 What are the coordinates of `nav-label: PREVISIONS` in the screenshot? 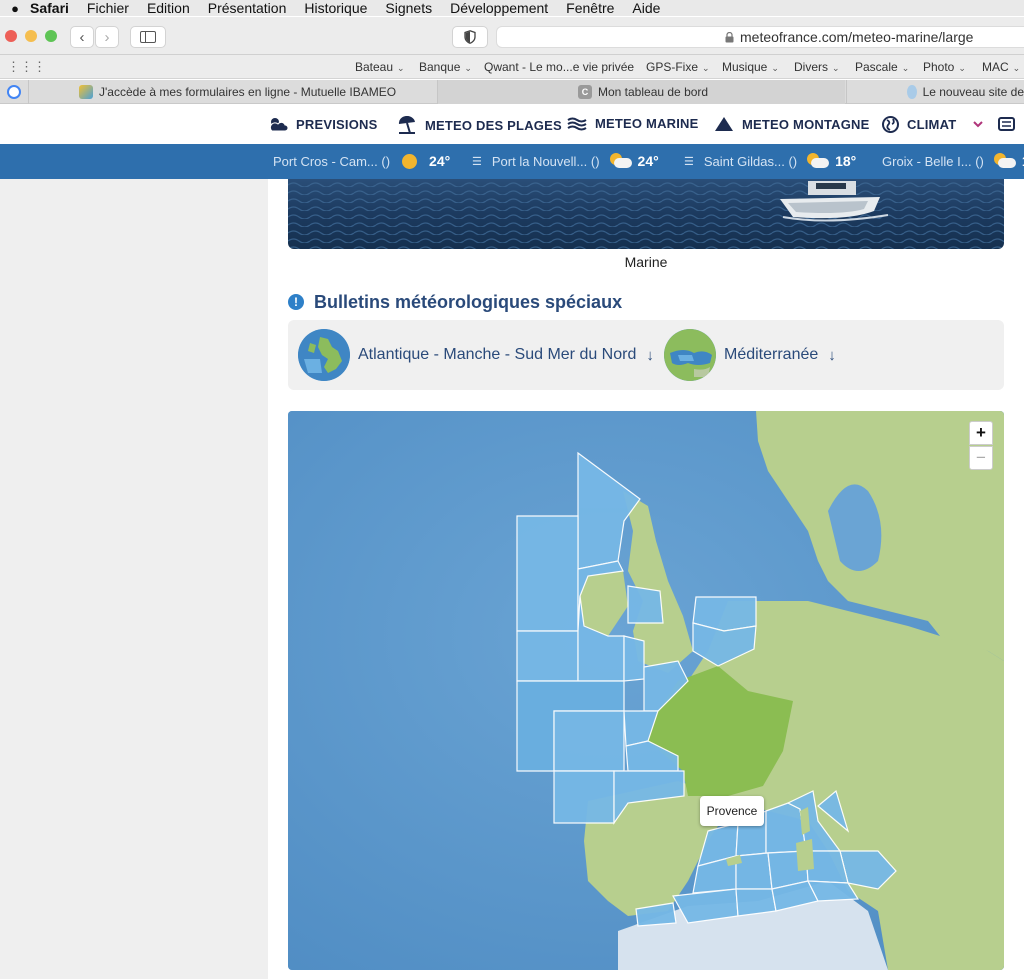 It's located at (337, 124).